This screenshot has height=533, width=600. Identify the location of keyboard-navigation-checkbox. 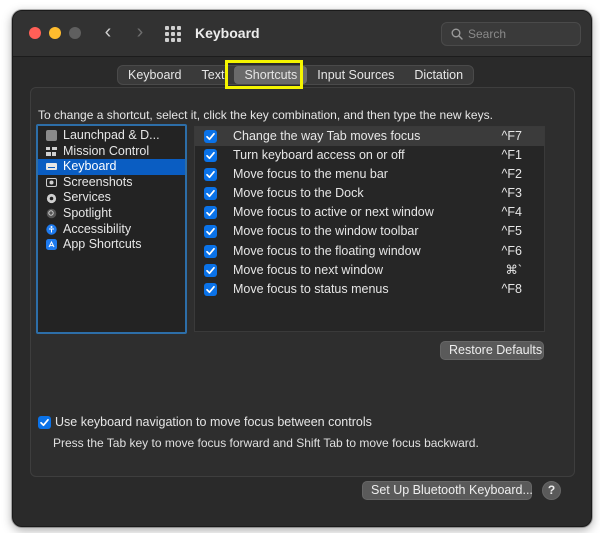
(44, 422).